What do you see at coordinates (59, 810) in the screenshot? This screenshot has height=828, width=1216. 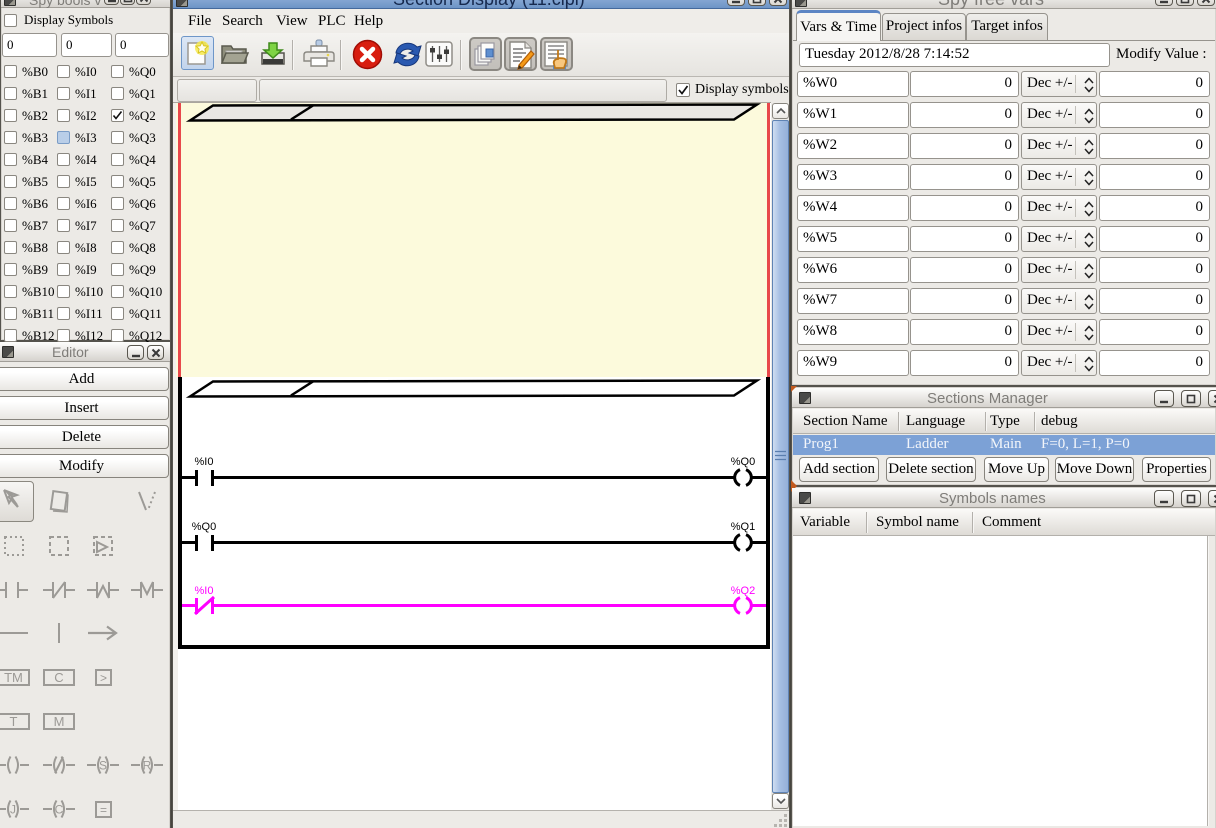 I see `svg-text: C` at bounding box center [59, 810].